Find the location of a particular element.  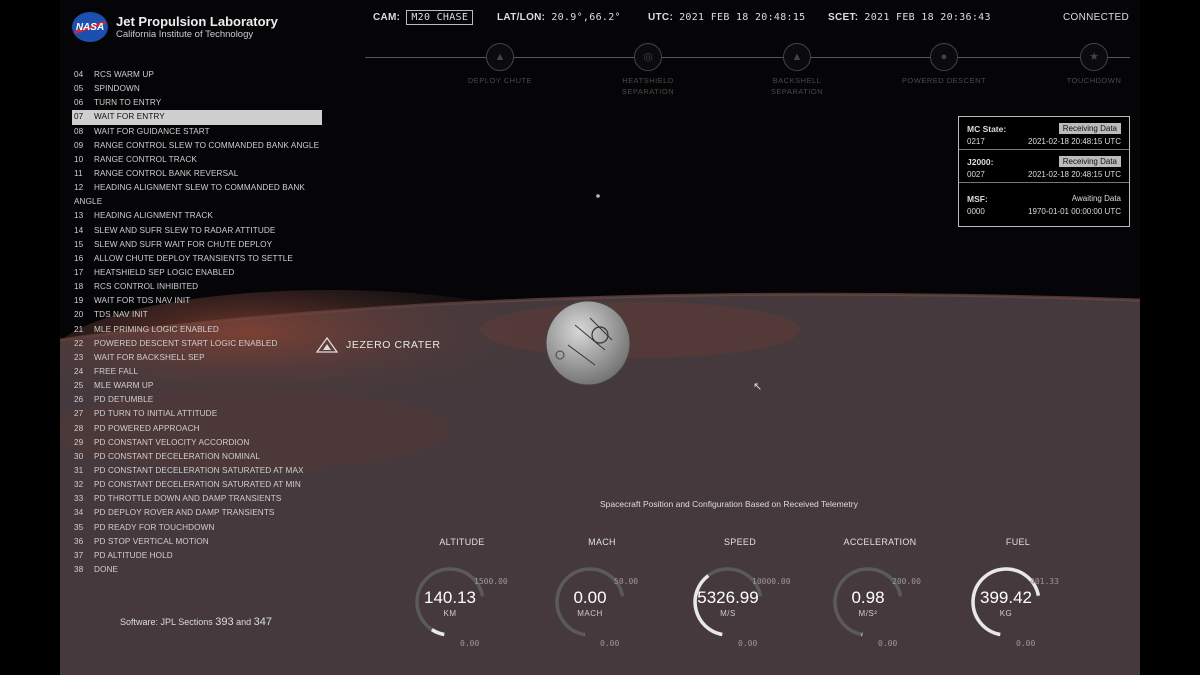

edl-step-item: 37 PD ALTITUDE HOLD is located at coordinates (197, 556).